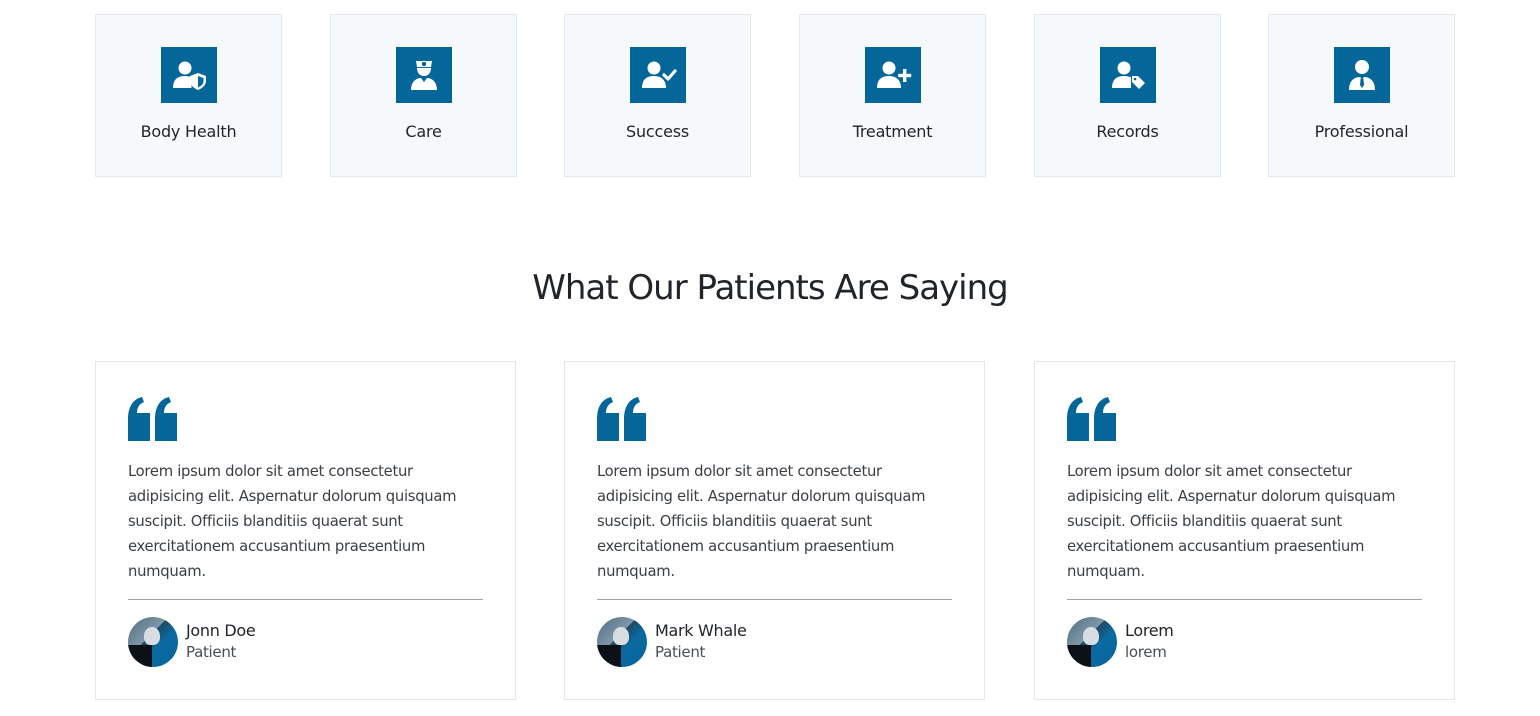  Describe the element at coordinates (892, 131) in the screenshot. I see `feature-label: Treatment` at that location.